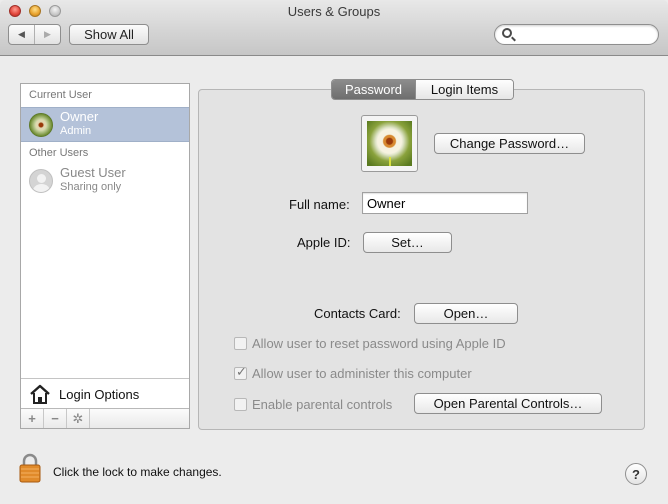 The width and height of the screenshot is (668, 504). Describe the element at coordinates (464, 89) in the screenshot. I see `tab-login-items: Login Items` at that location.